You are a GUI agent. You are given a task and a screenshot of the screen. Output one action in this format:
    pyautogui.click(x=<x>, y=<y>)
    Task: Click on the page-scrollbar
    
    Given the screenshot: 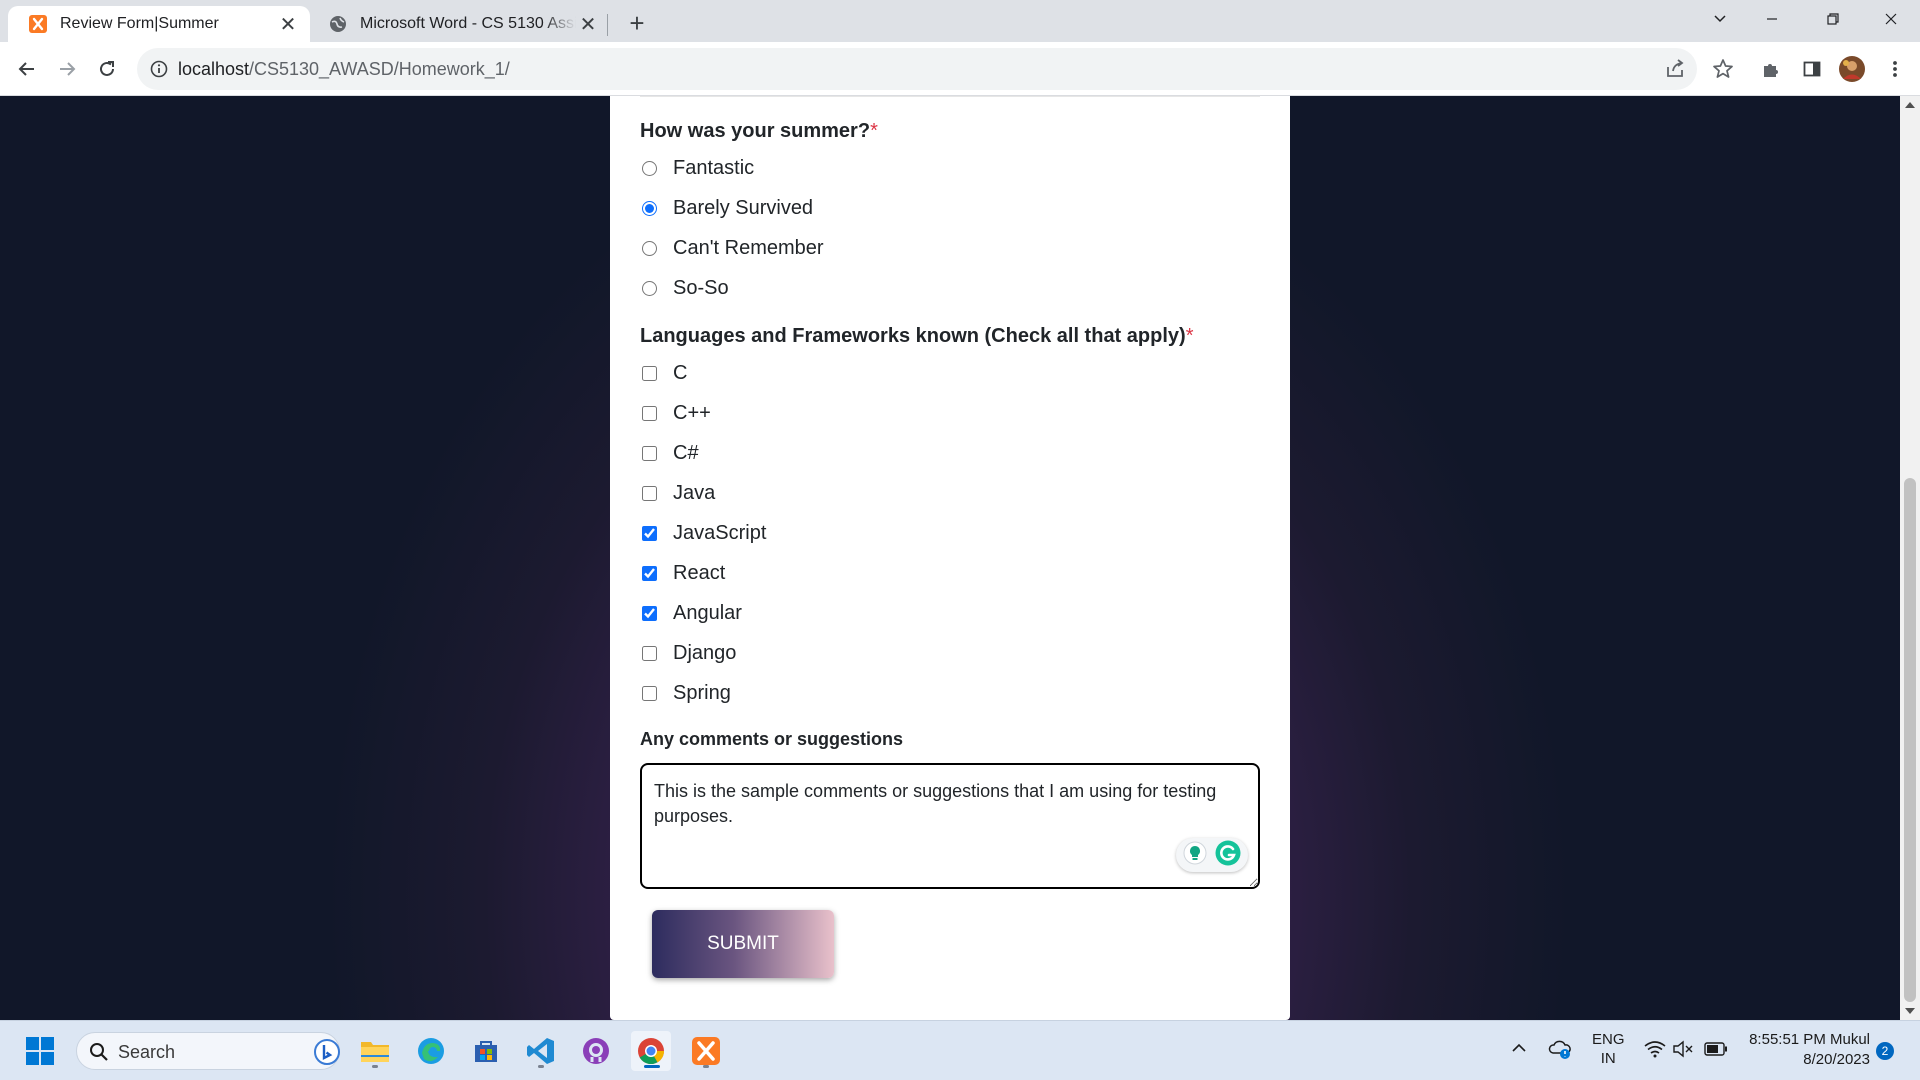 What is the action you would take?
    pyautogui.click(x=1910, y=558)
    